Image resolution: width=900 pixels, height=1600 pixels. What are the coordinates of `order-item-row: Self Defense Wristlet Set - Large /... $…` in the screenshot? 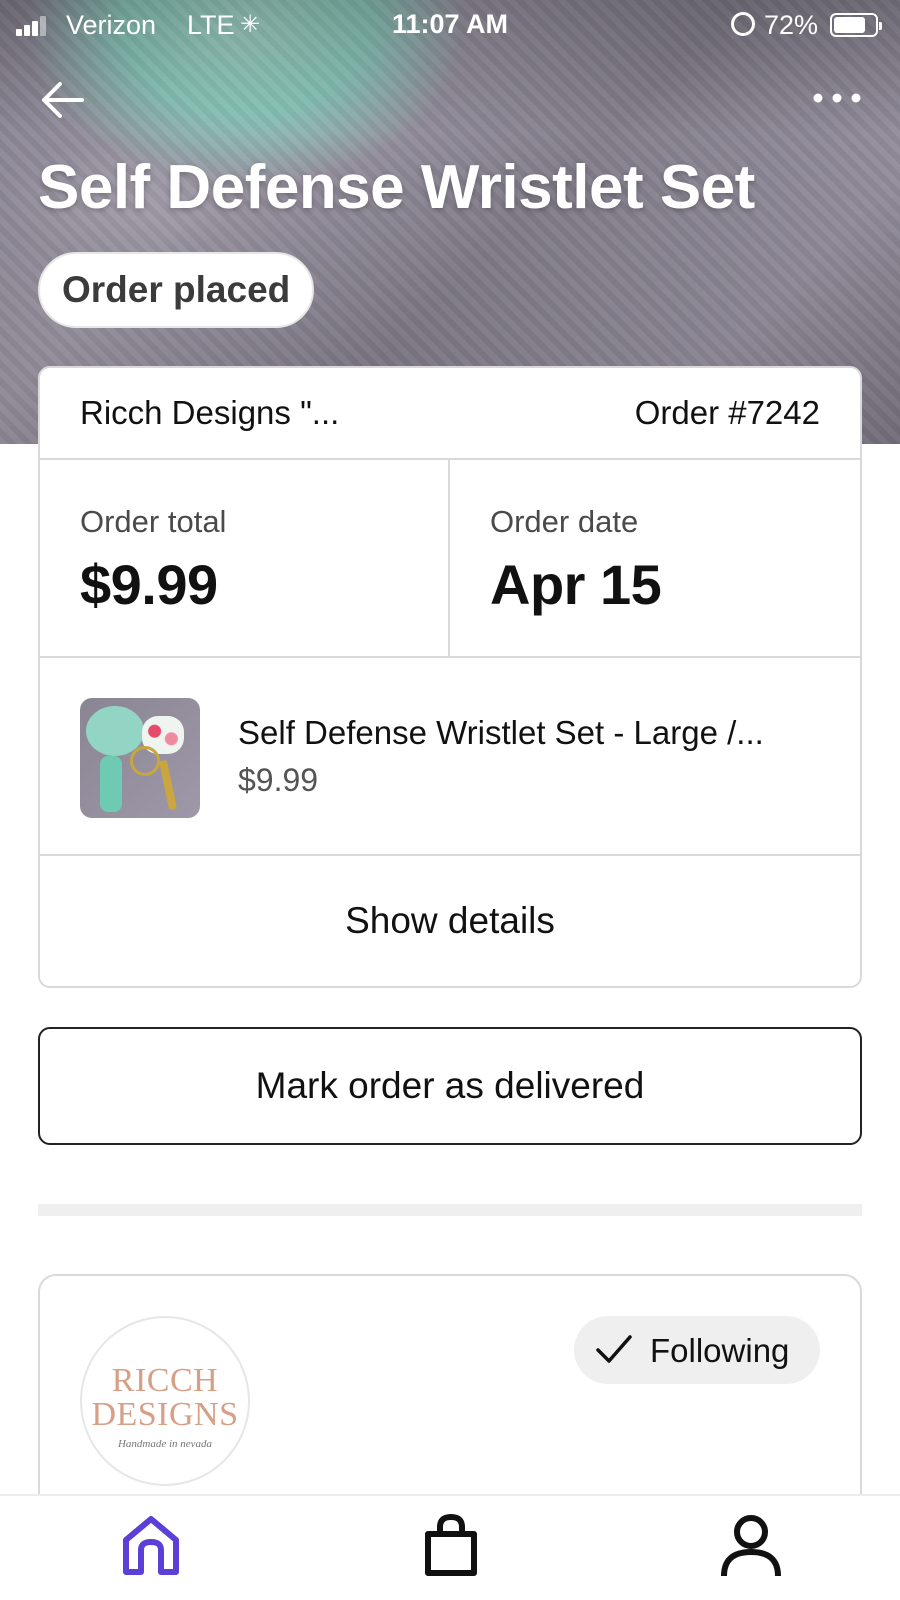 It's located at (450, 757).